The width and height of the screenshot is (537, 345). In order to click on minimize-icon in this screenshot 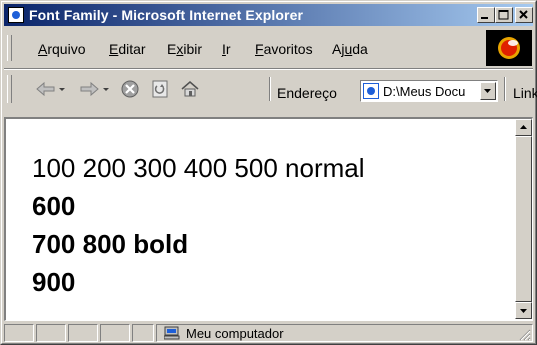, I will do `click(484, 18)`.